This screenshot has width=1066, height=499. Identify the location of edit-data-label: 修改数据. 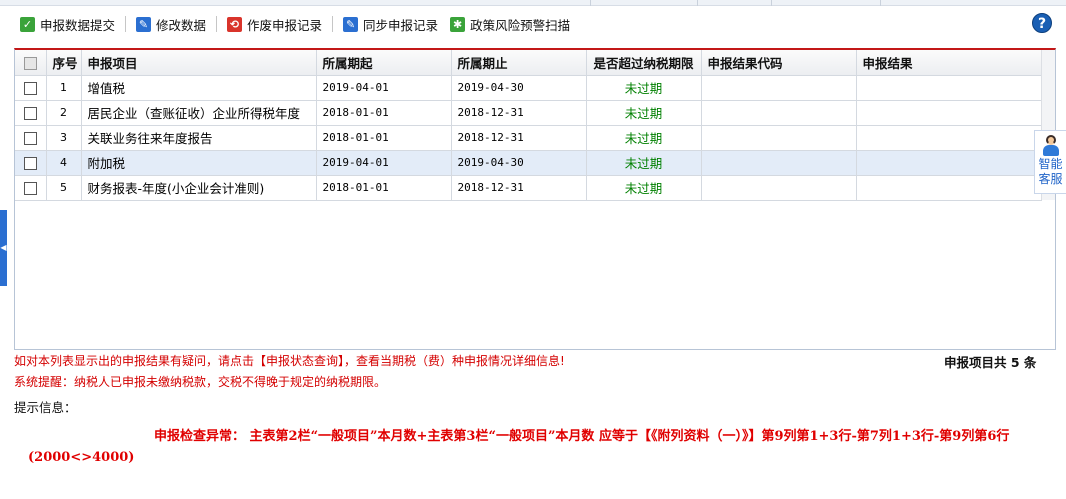
(181, 25).